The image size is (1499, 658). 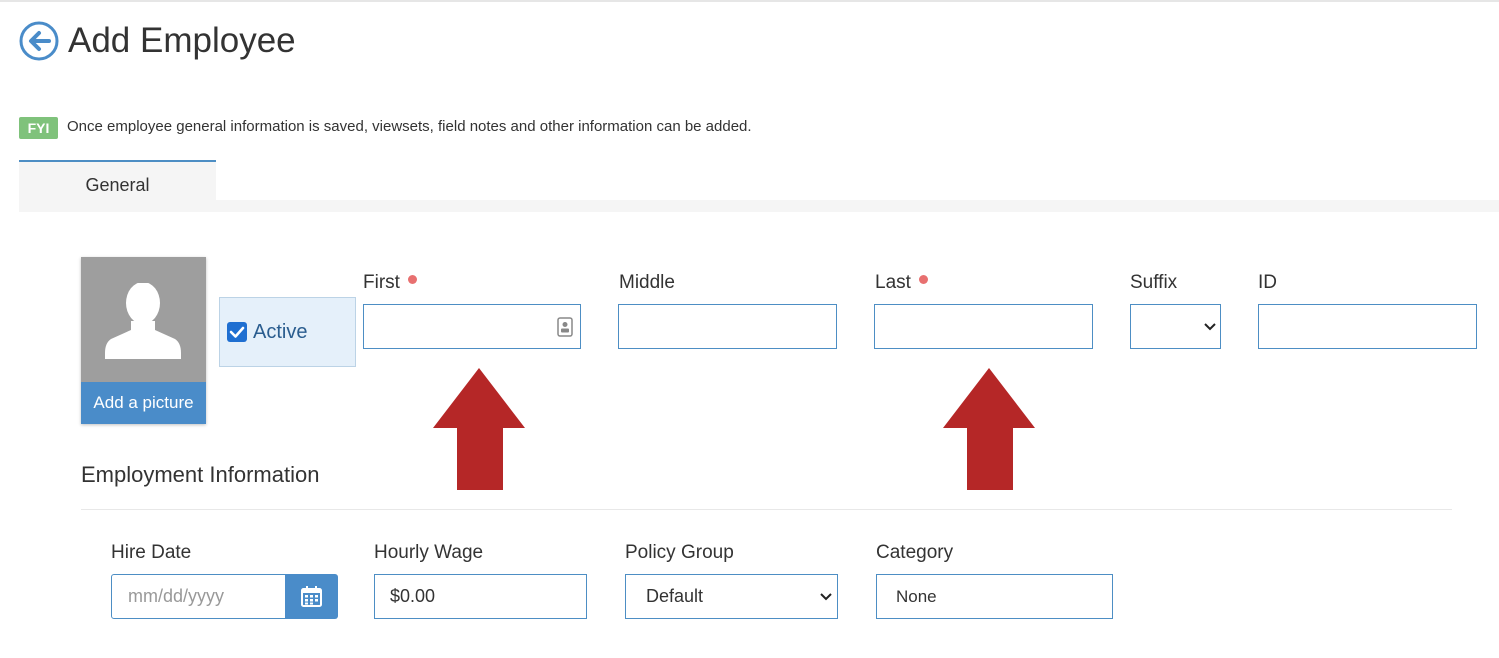 What do you see at coordinates (916, 596) in the screenshot?
I see `category-value: None` at bounding box center [916, 596].